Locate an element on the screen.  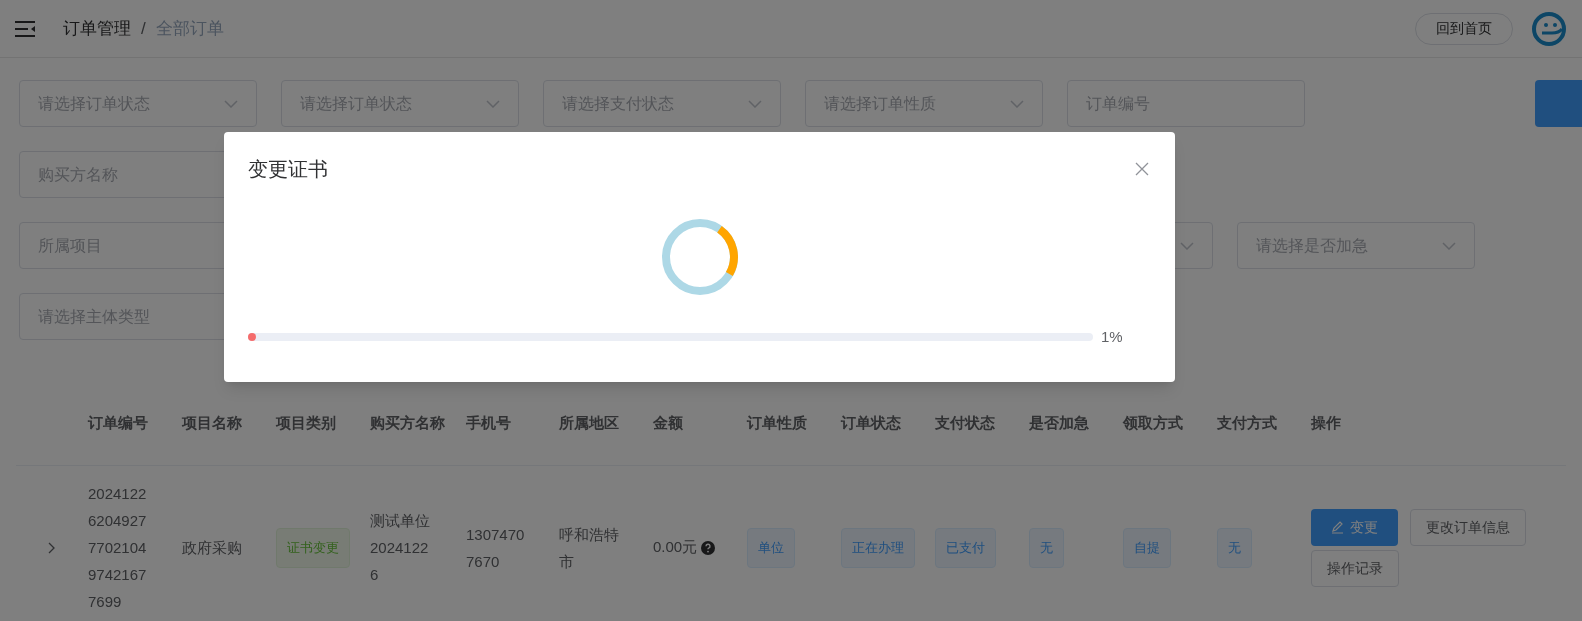
column-header: 金额 is located at coordinates (668, 422).